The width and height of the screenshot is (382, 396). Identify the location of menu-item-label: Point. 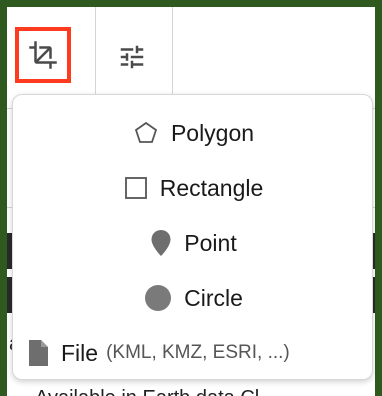
(210, 242).